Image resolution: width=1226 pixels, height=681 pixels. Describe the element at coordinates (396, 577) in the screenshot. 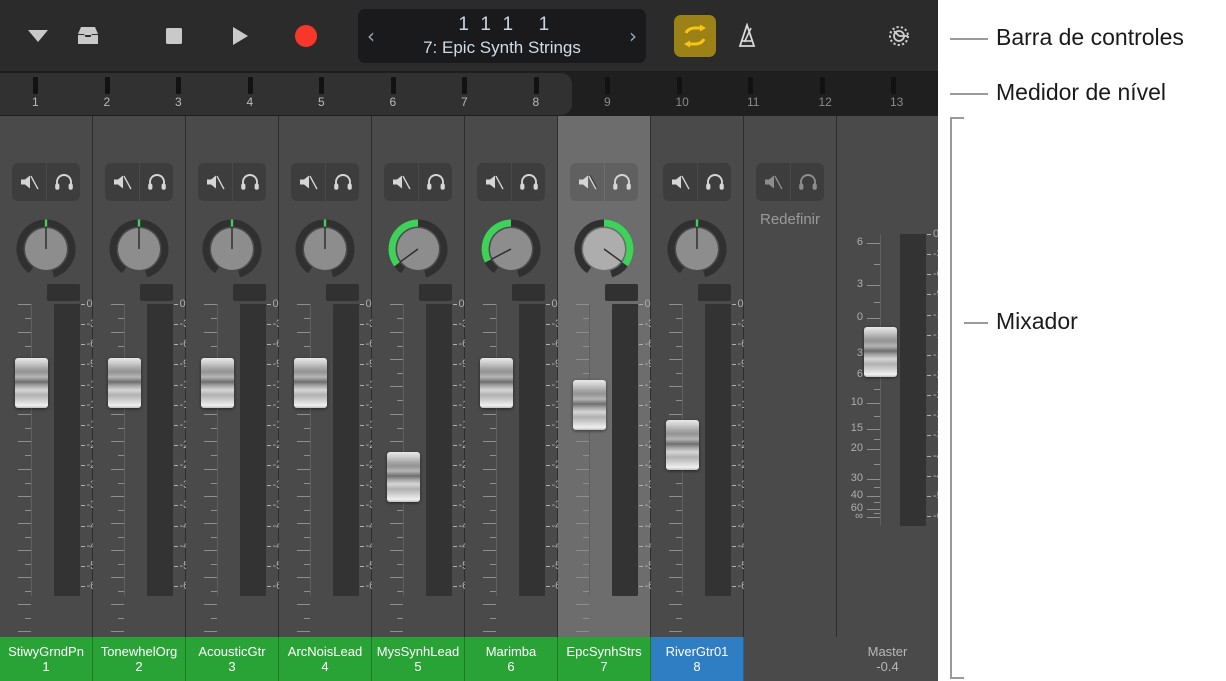

I see `fader-tick-major` at that location.